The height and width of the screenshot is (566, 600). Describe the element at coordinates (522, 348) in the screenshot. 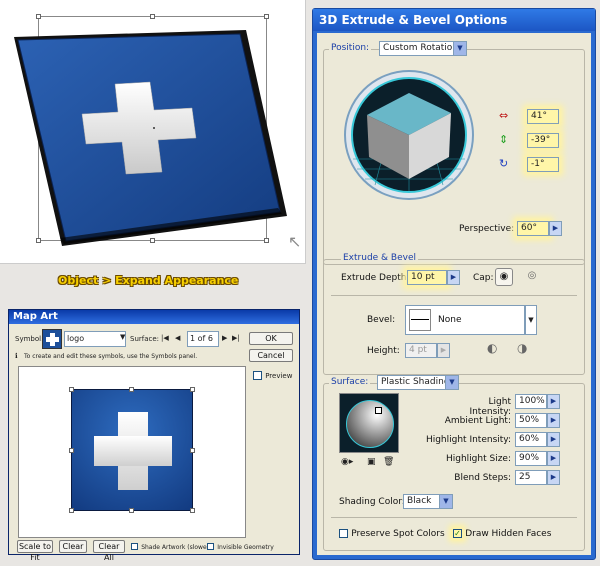

I see `bevel-in-icon: ◑` at that location.